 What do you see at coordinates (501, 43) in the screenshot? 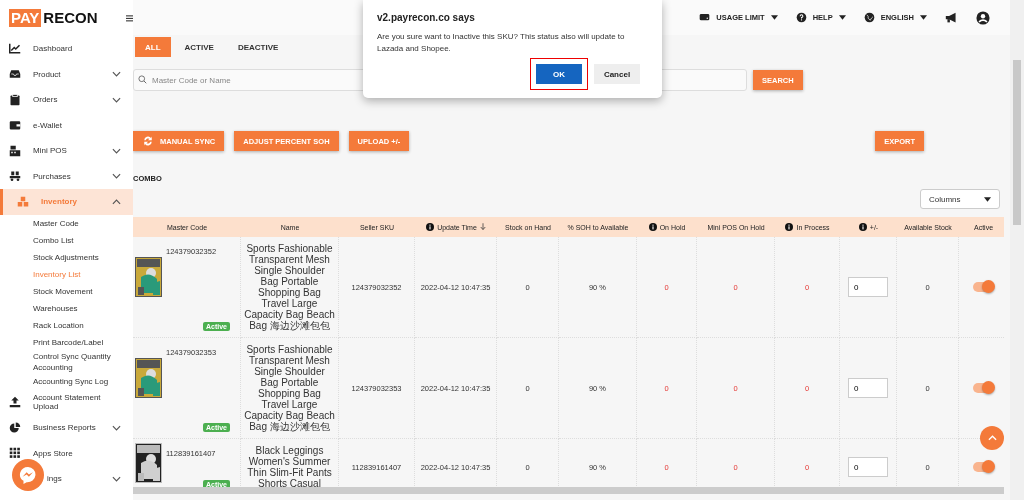
I see `dialog-message: Are you sure want to Inactive this SKU? This status also will update to Lazada and Shopee.` at bounding box center [501, 43].